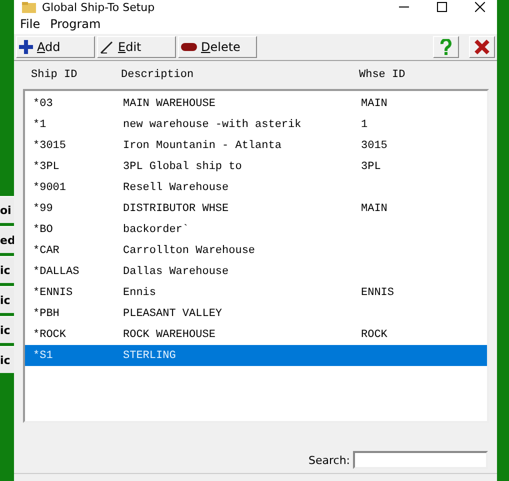 The image size is (509, 481). I want to click on list-row: *3015 Iron Mountanin - Atlanta 3015, so click(256, 145).